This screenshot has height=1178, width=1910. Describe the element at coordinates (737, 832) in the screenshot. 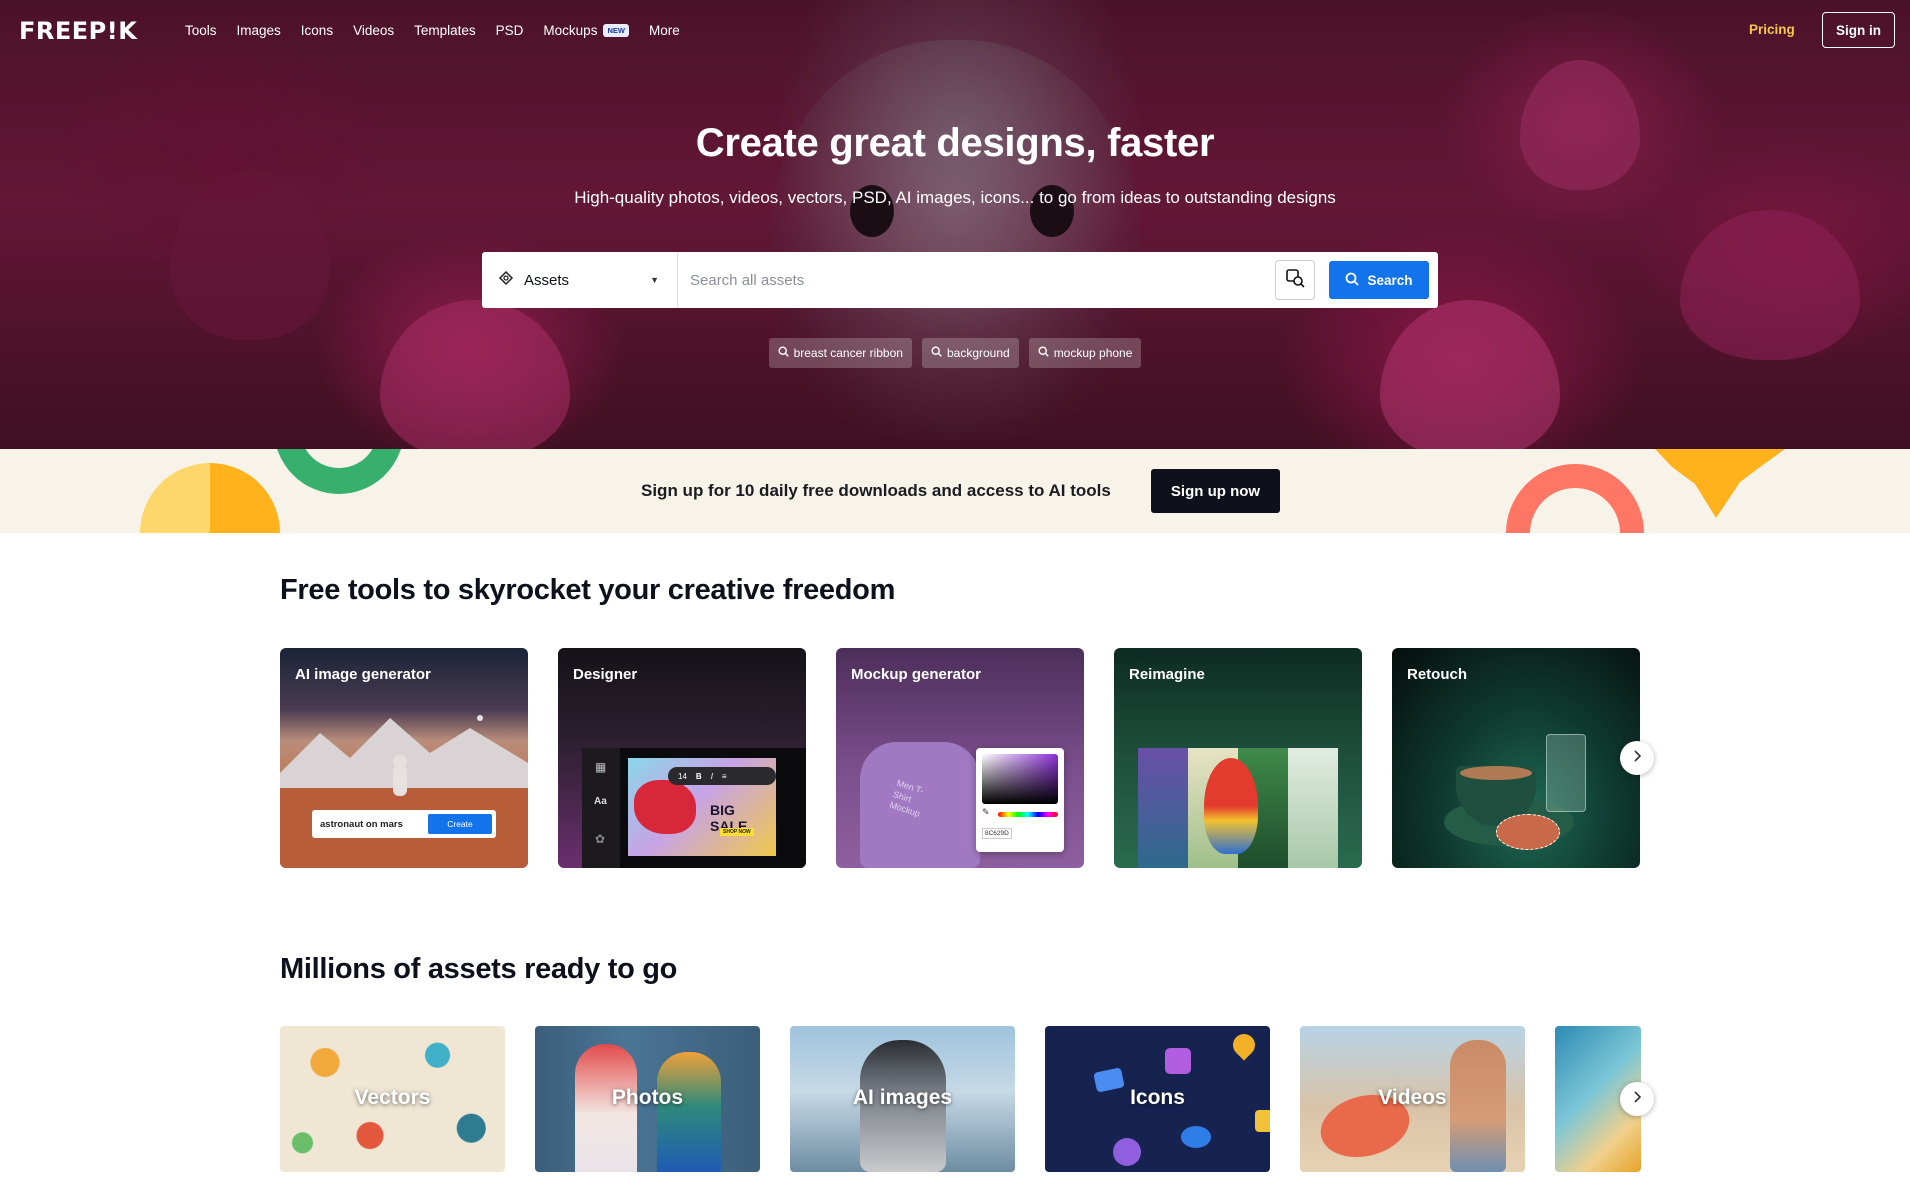

I see `shop-now-tag: SHOP NOW` at that location.